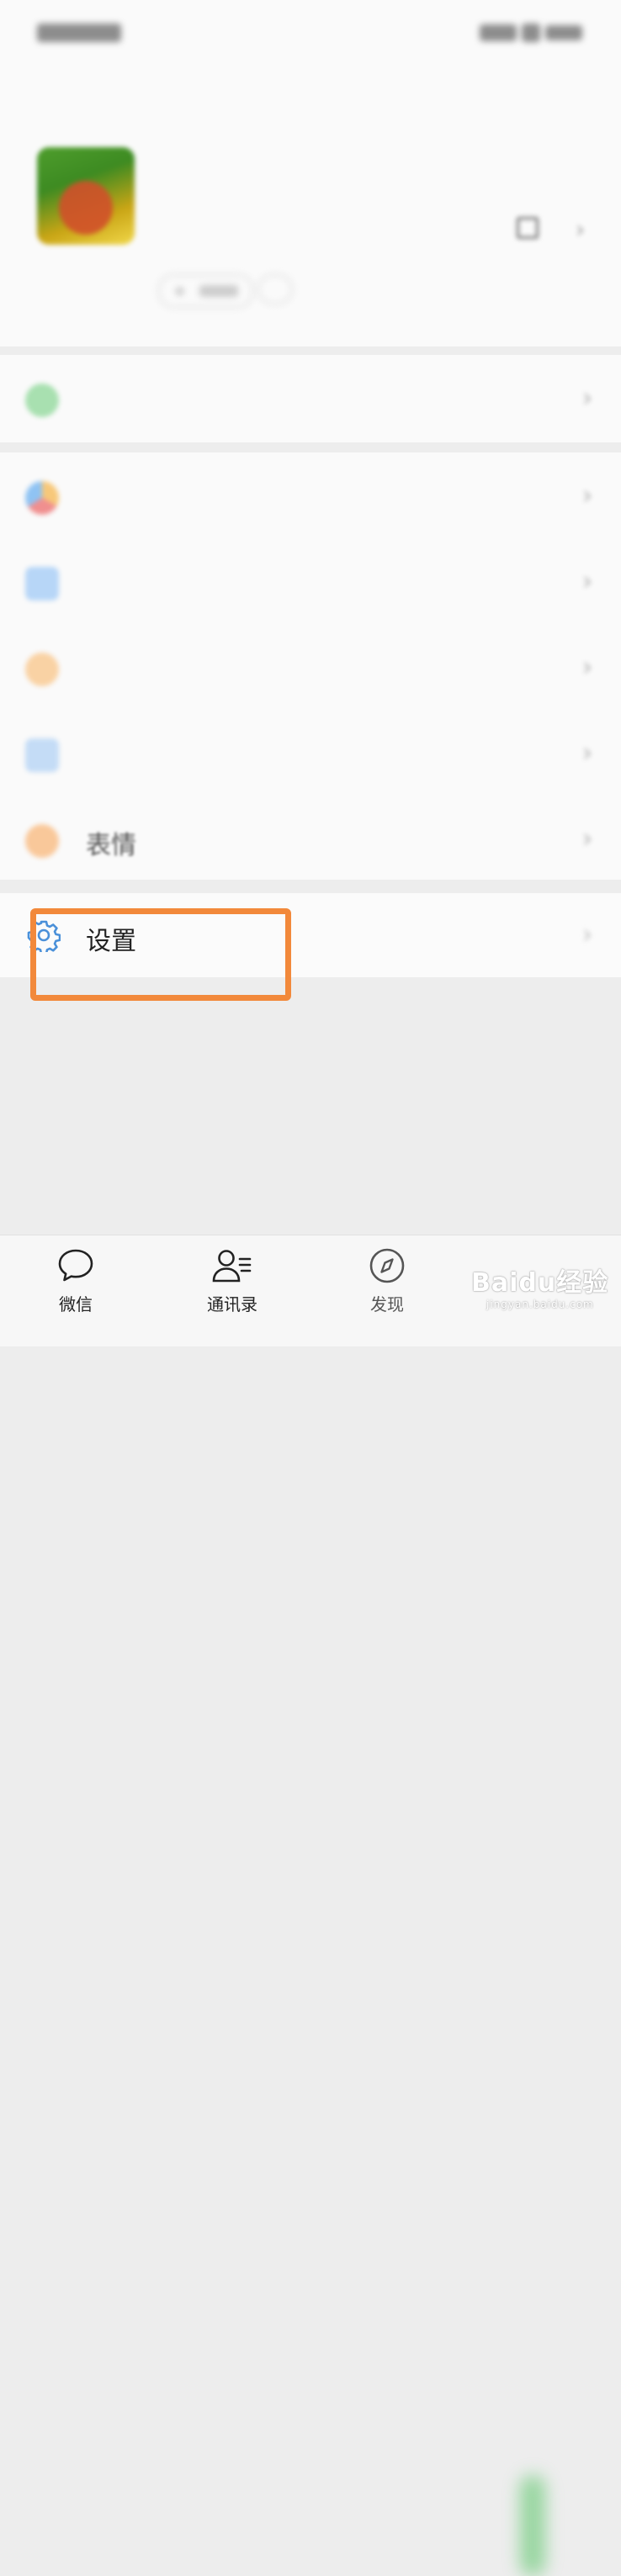 This screenshot has width=621, height=2576. I want to click on status-indicators, so click(530, 33).